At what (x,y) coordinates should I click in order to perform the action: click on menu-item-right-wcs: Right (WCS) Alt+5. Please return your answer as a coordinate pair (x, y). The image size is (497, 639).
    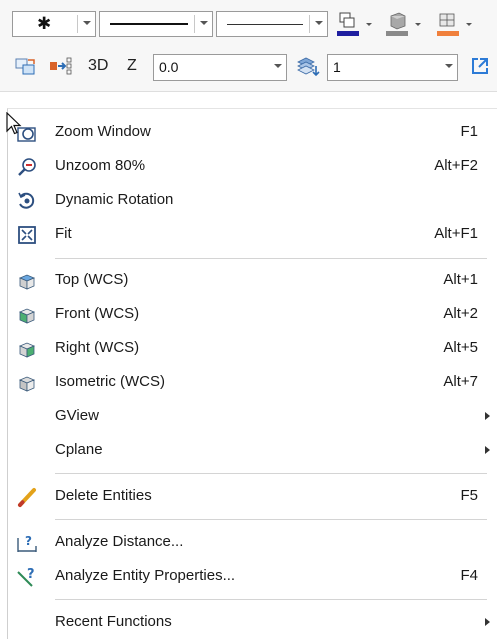
    Looking at the image, I should click on (252, 348).